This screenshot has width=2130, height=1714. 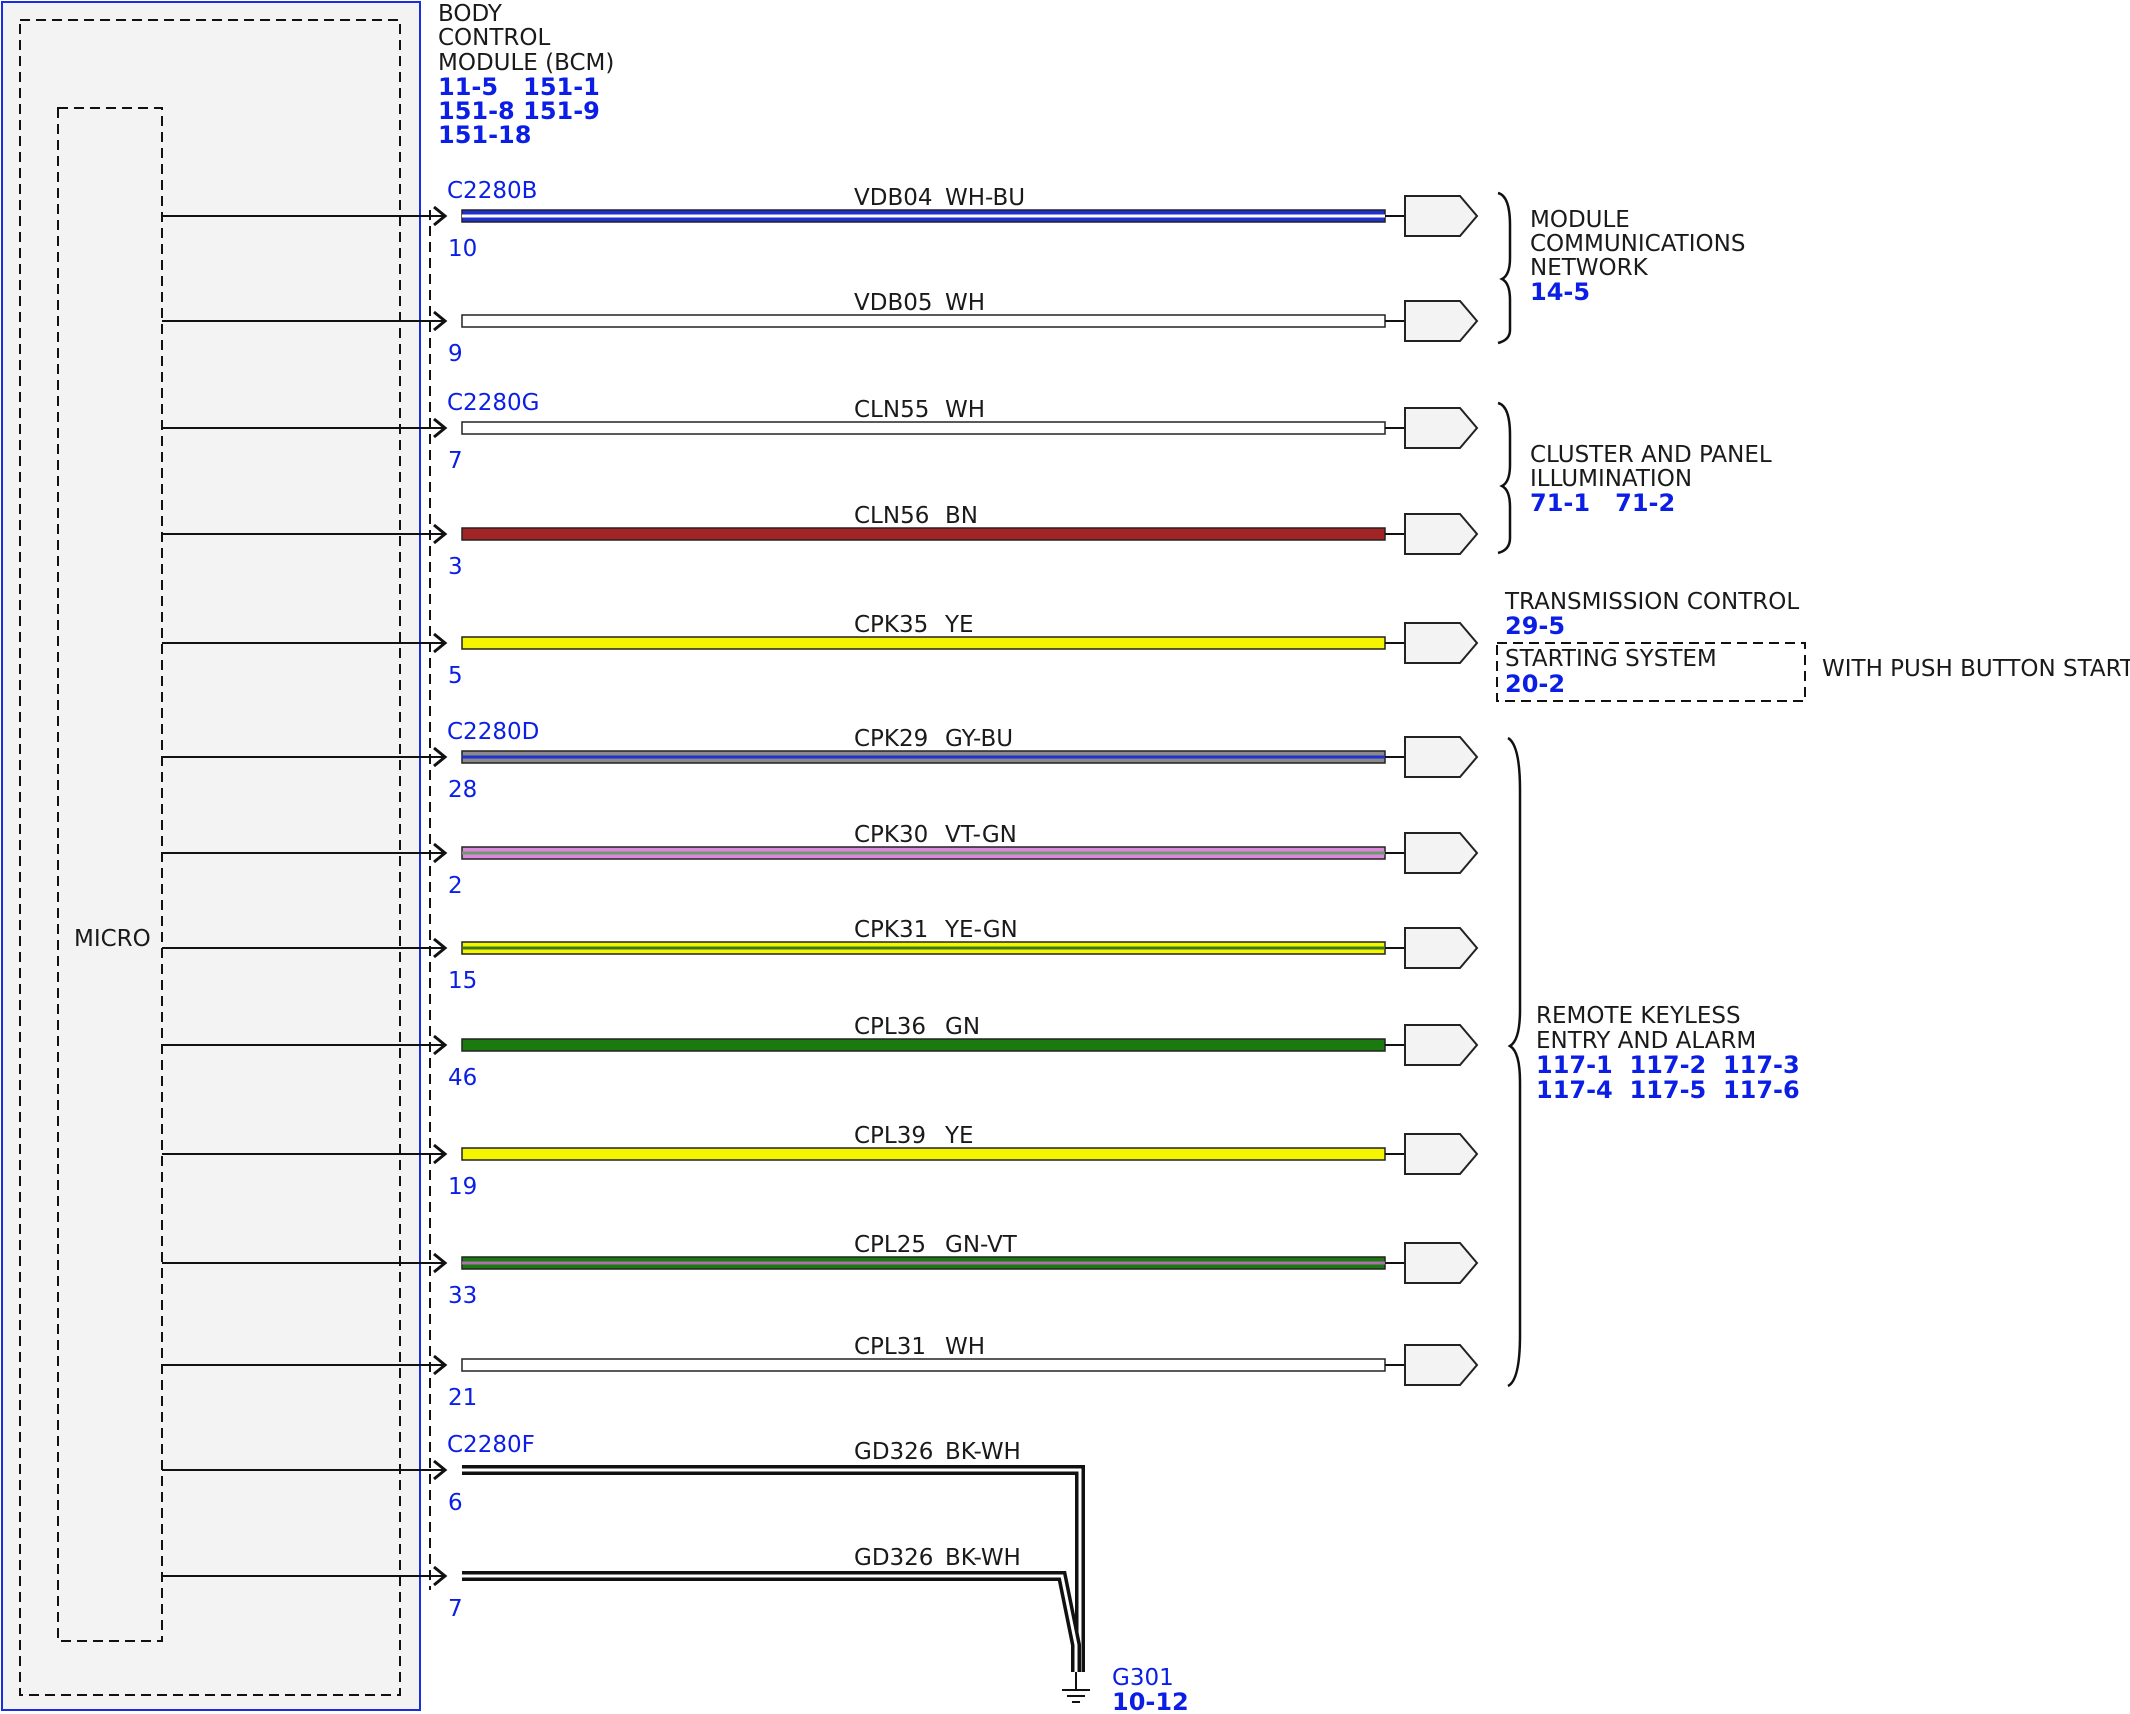 What do you see at coordinates (891, 835) in the screenshot?
I see `wire-6-circuit-label: CPK30` at bounding box center [891, 835].